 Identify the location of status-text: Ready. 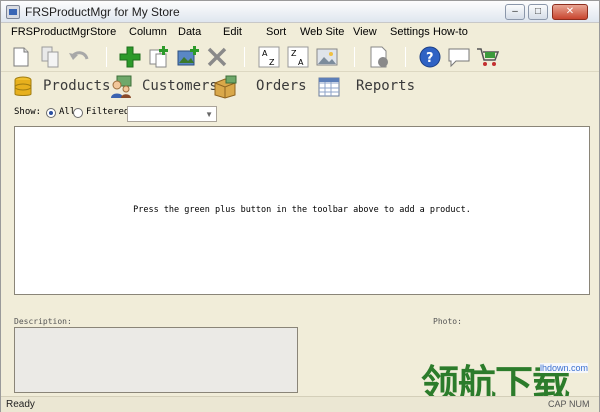
(20, 404).